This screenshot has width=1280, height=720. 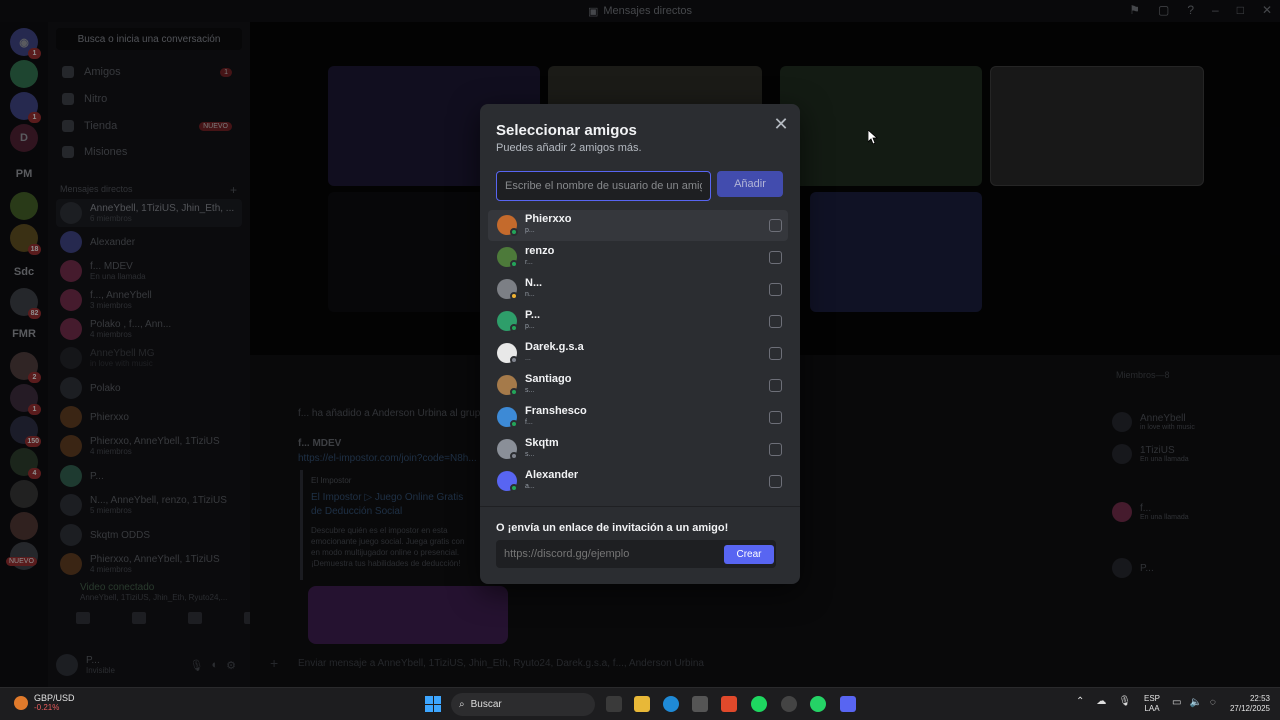 I want to click on friend-name: renzo, so click(x=540, y=251).